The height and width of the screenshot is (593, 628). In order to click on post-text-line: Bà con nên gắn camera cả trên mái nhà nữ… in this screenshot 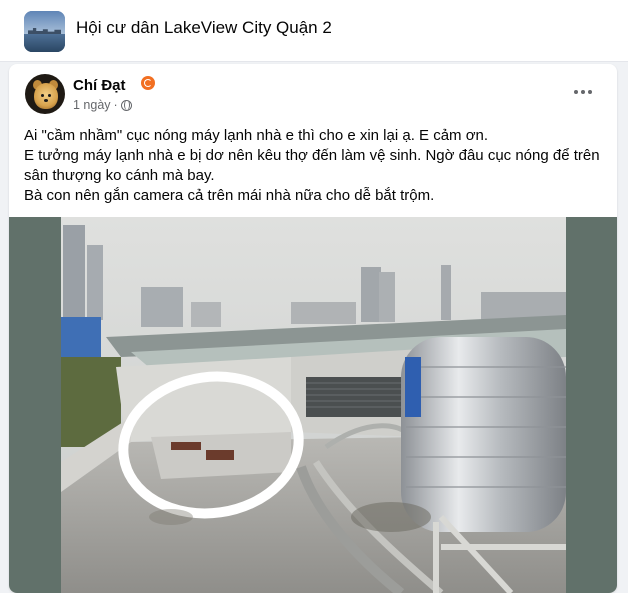, I will do `click(229, 195)`.